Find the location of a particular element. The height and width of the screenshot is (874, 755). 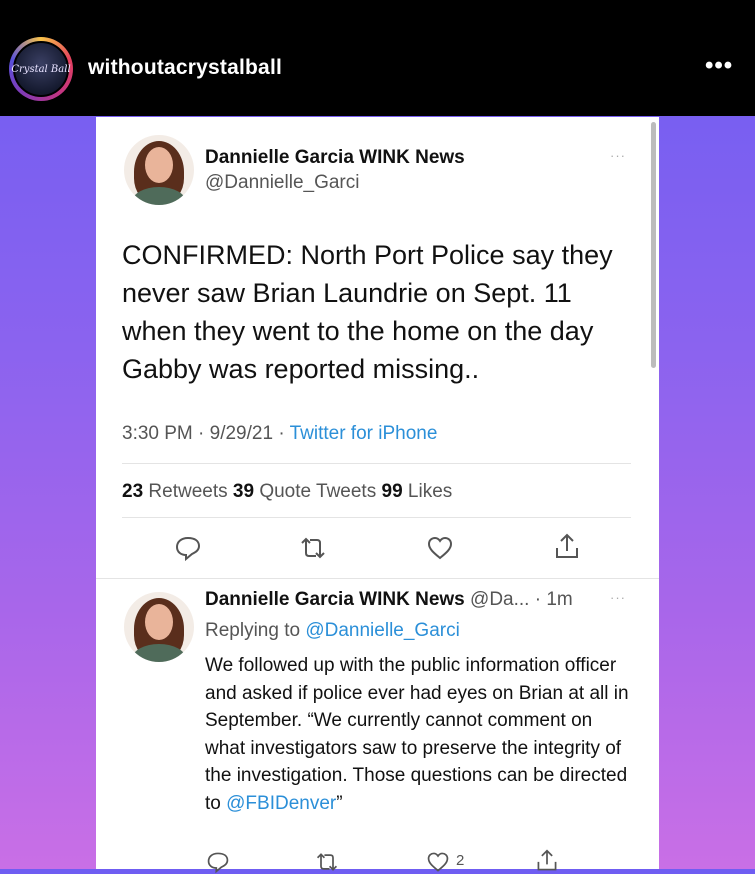

logo-text: Crystal Ball is located at coordinates (41, 69).